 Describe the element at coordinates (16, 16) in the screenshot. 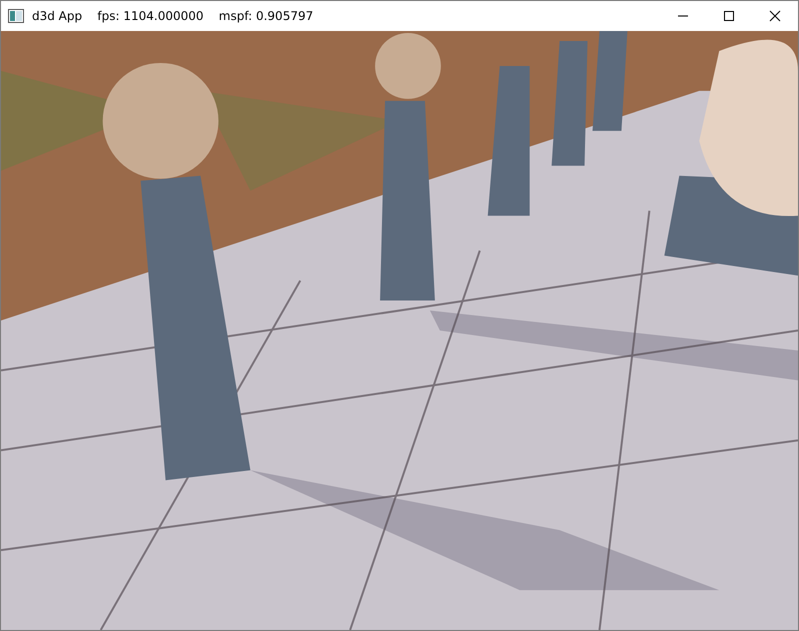

I see `app-icon` at that location.